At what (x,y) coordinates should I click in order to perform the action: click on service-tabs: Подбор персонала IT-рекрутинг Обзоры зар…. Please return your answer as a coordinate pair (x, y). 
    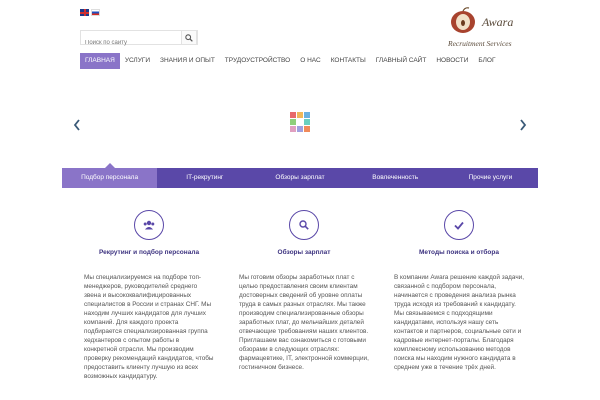
    Looking at the image, I should click on (300, 175).